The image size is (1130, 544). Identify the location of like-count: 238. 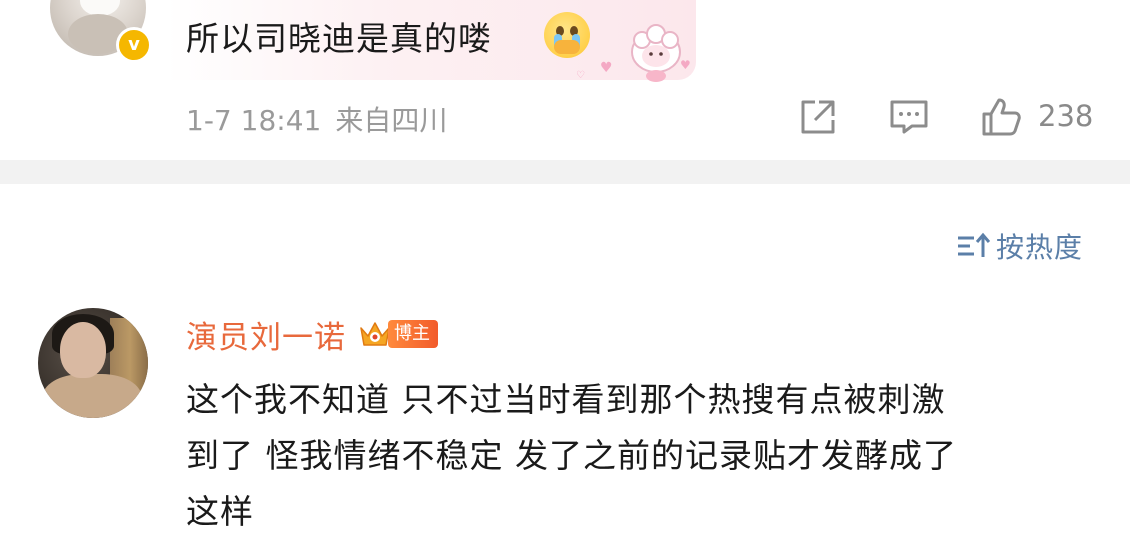
(1066, 116).